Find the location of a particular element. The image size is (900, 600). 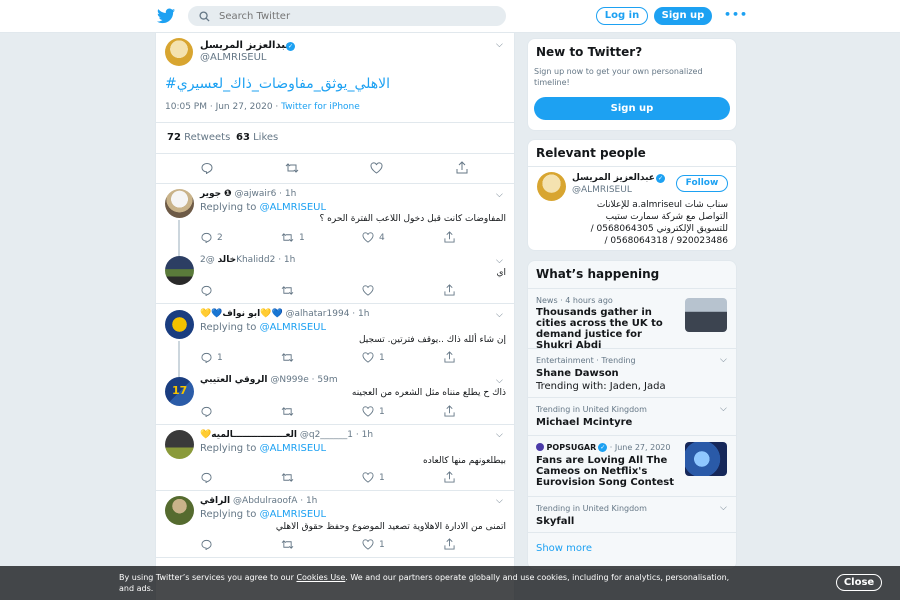

twitter-bird-icon is located at coordinates (166, 16).